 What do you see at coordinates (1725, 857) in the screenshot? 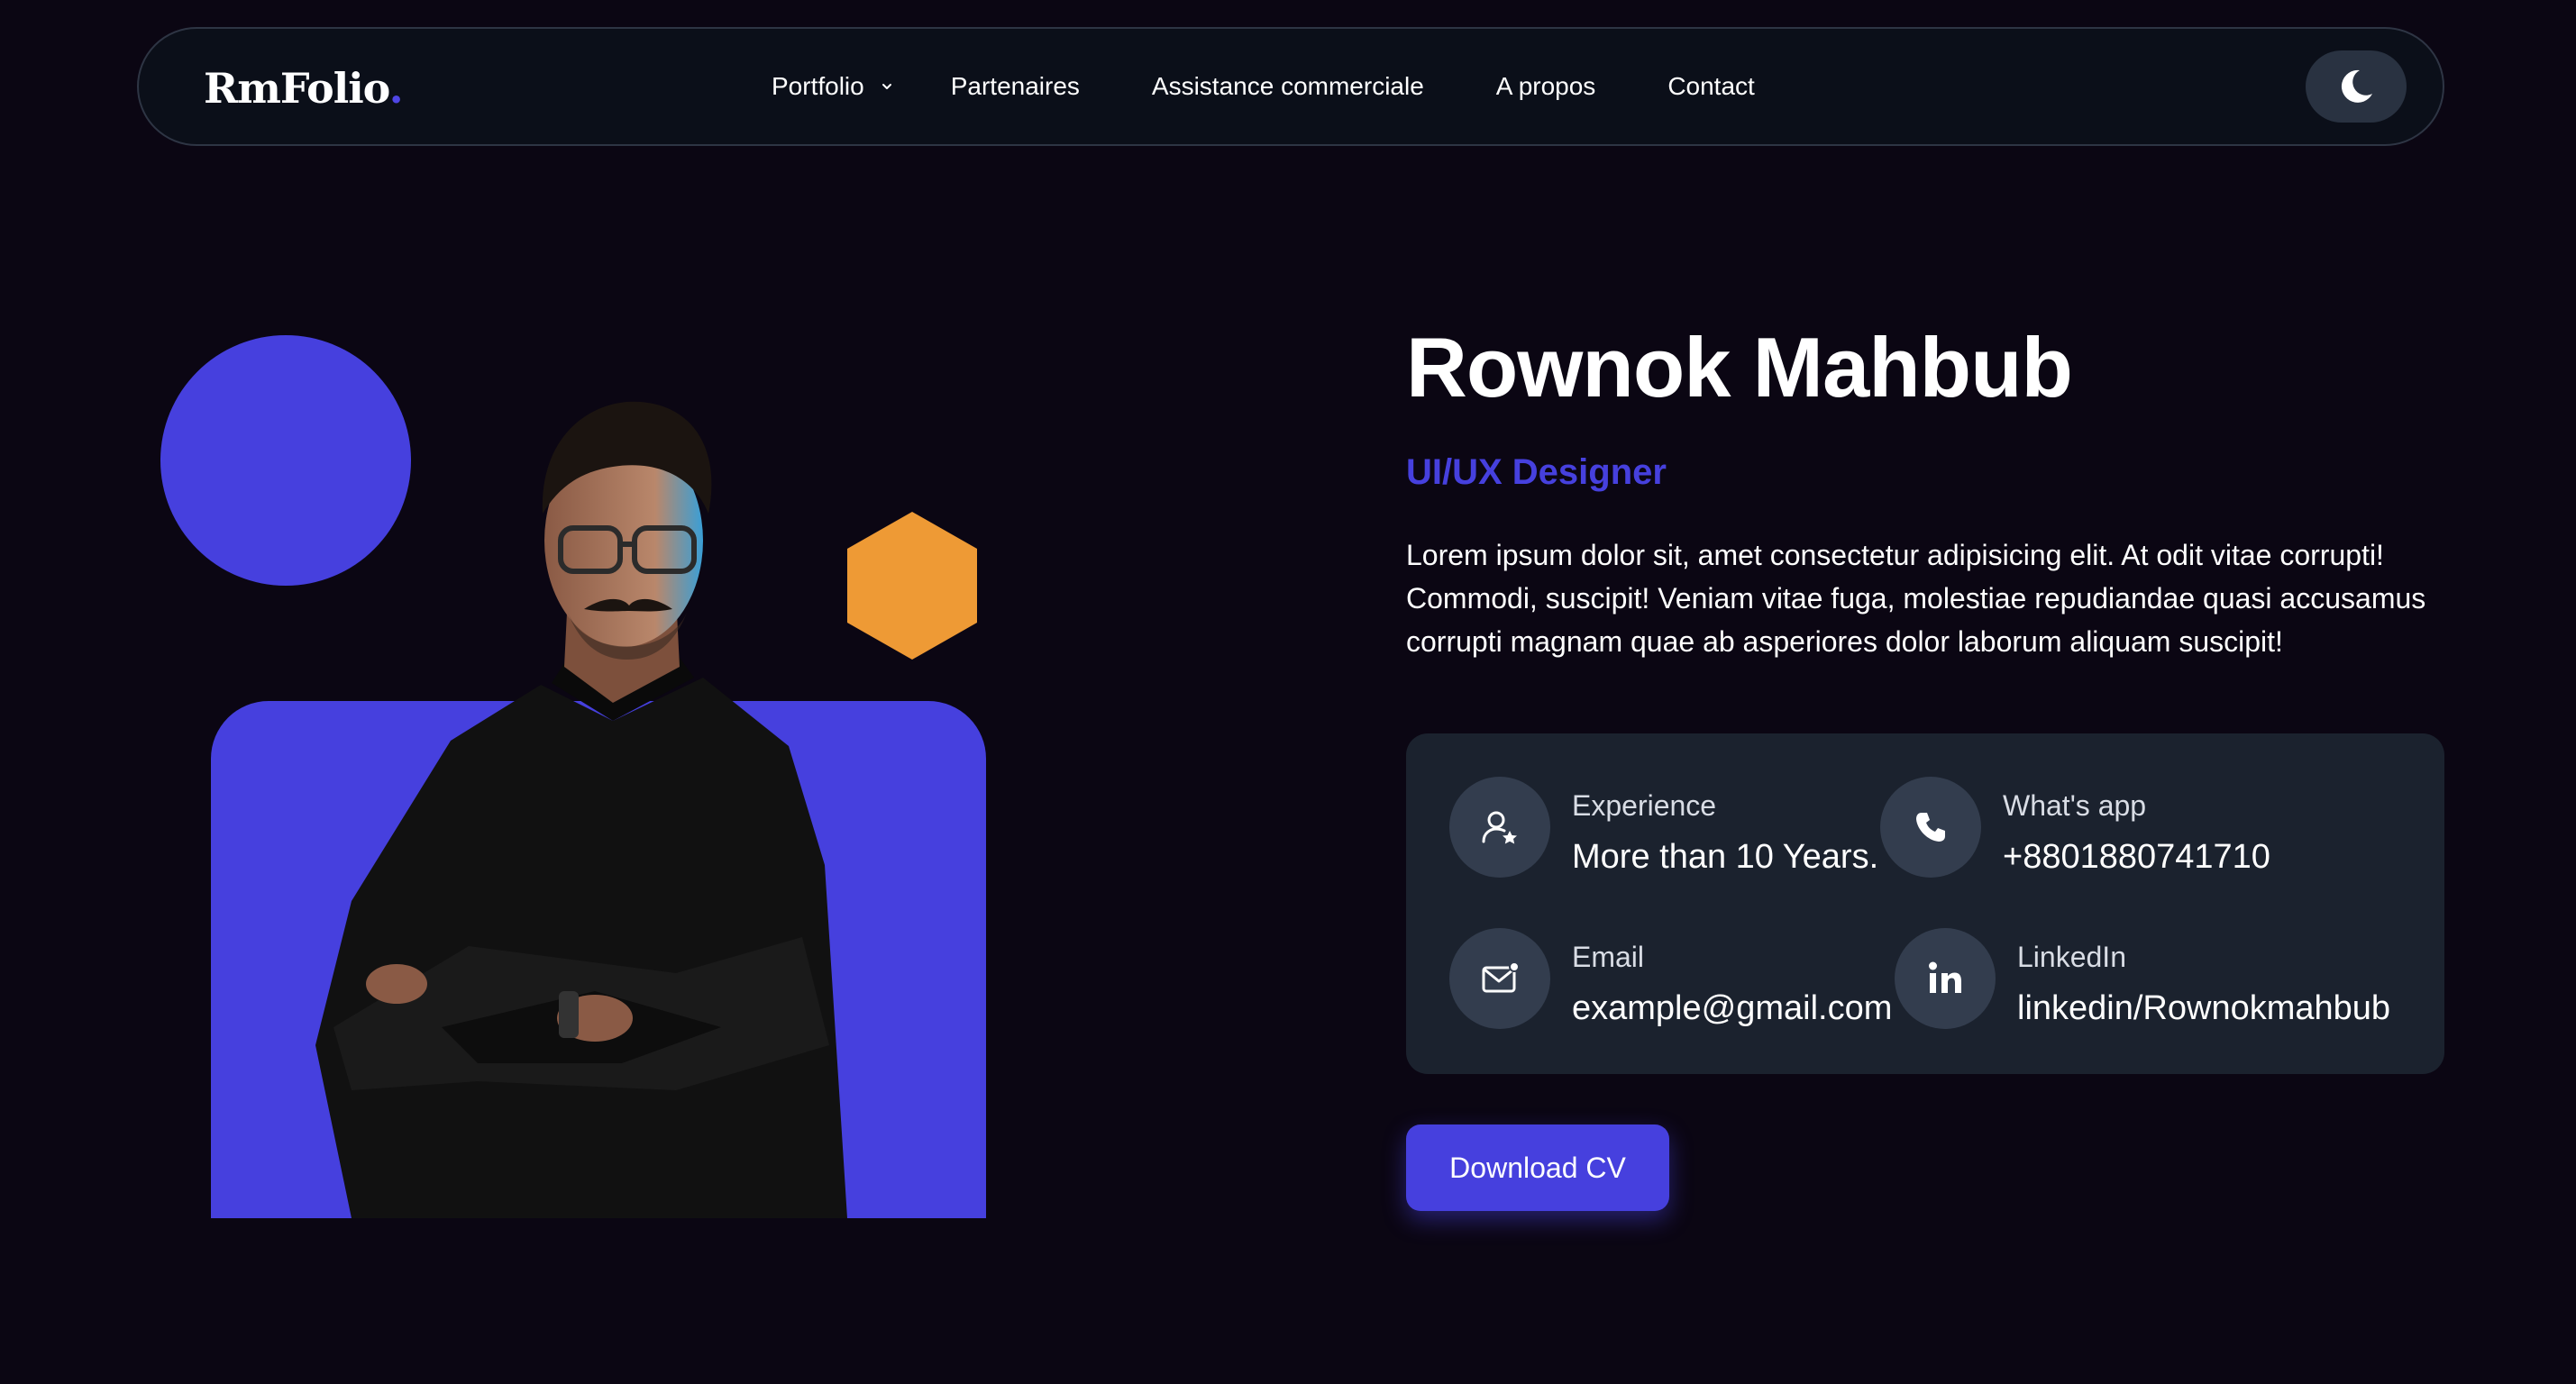
I see `info-value: More than 10 Years.` at bounding box center [1725, 857].